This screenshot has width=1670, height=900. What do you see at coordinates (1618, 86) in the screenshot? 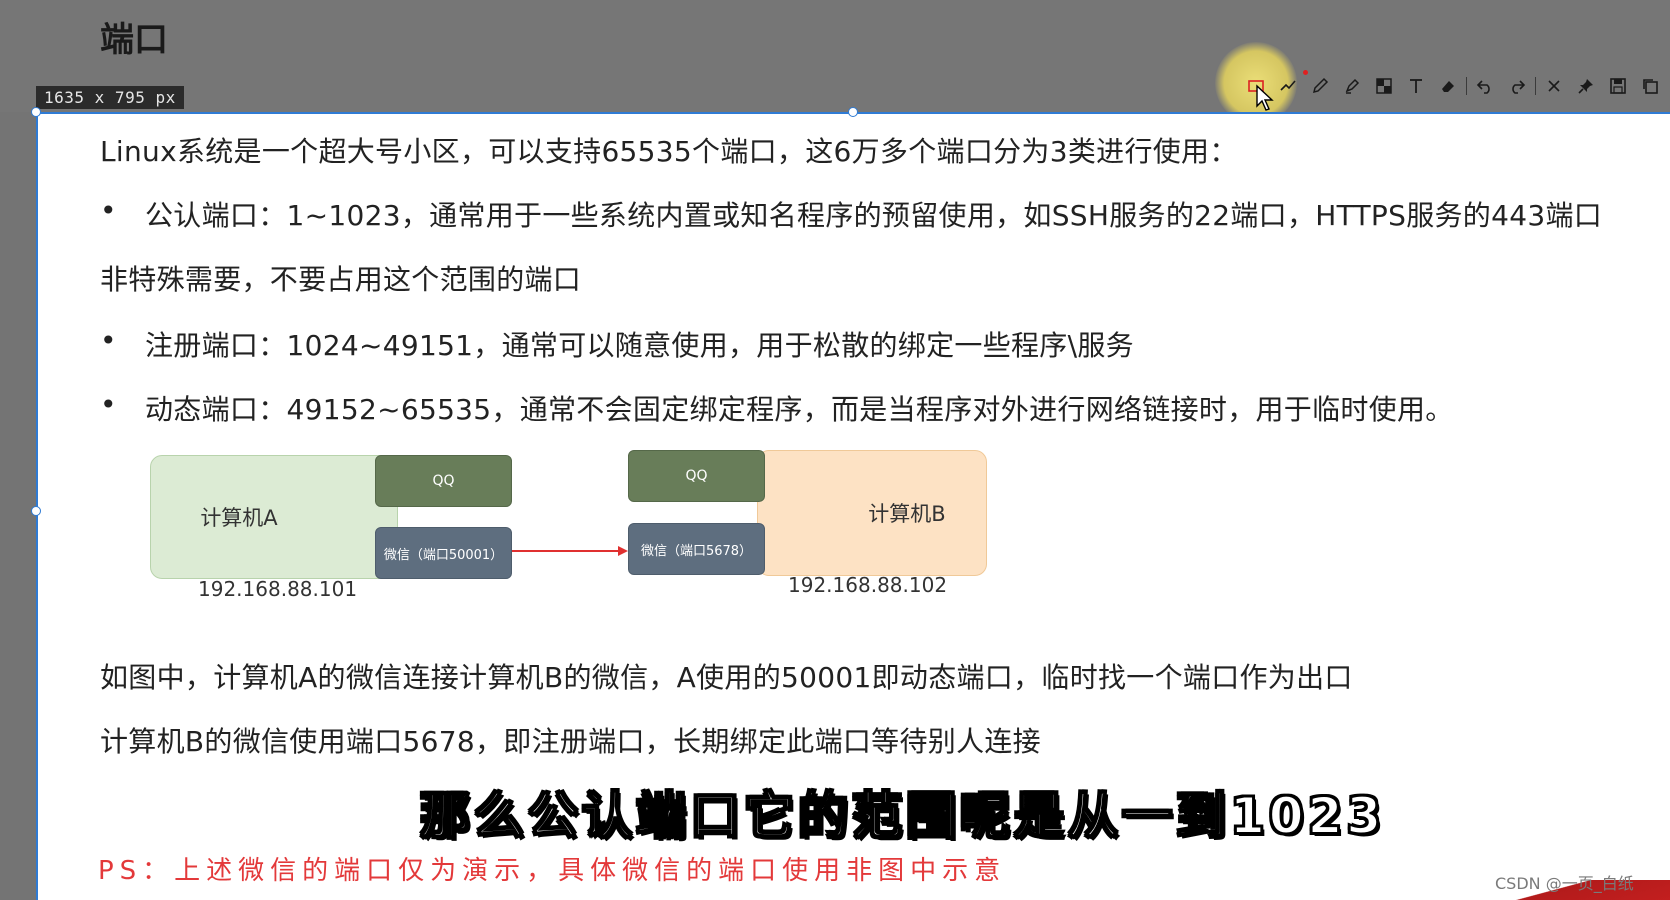
I see `save-icon` at bounding box center [1618, 86].